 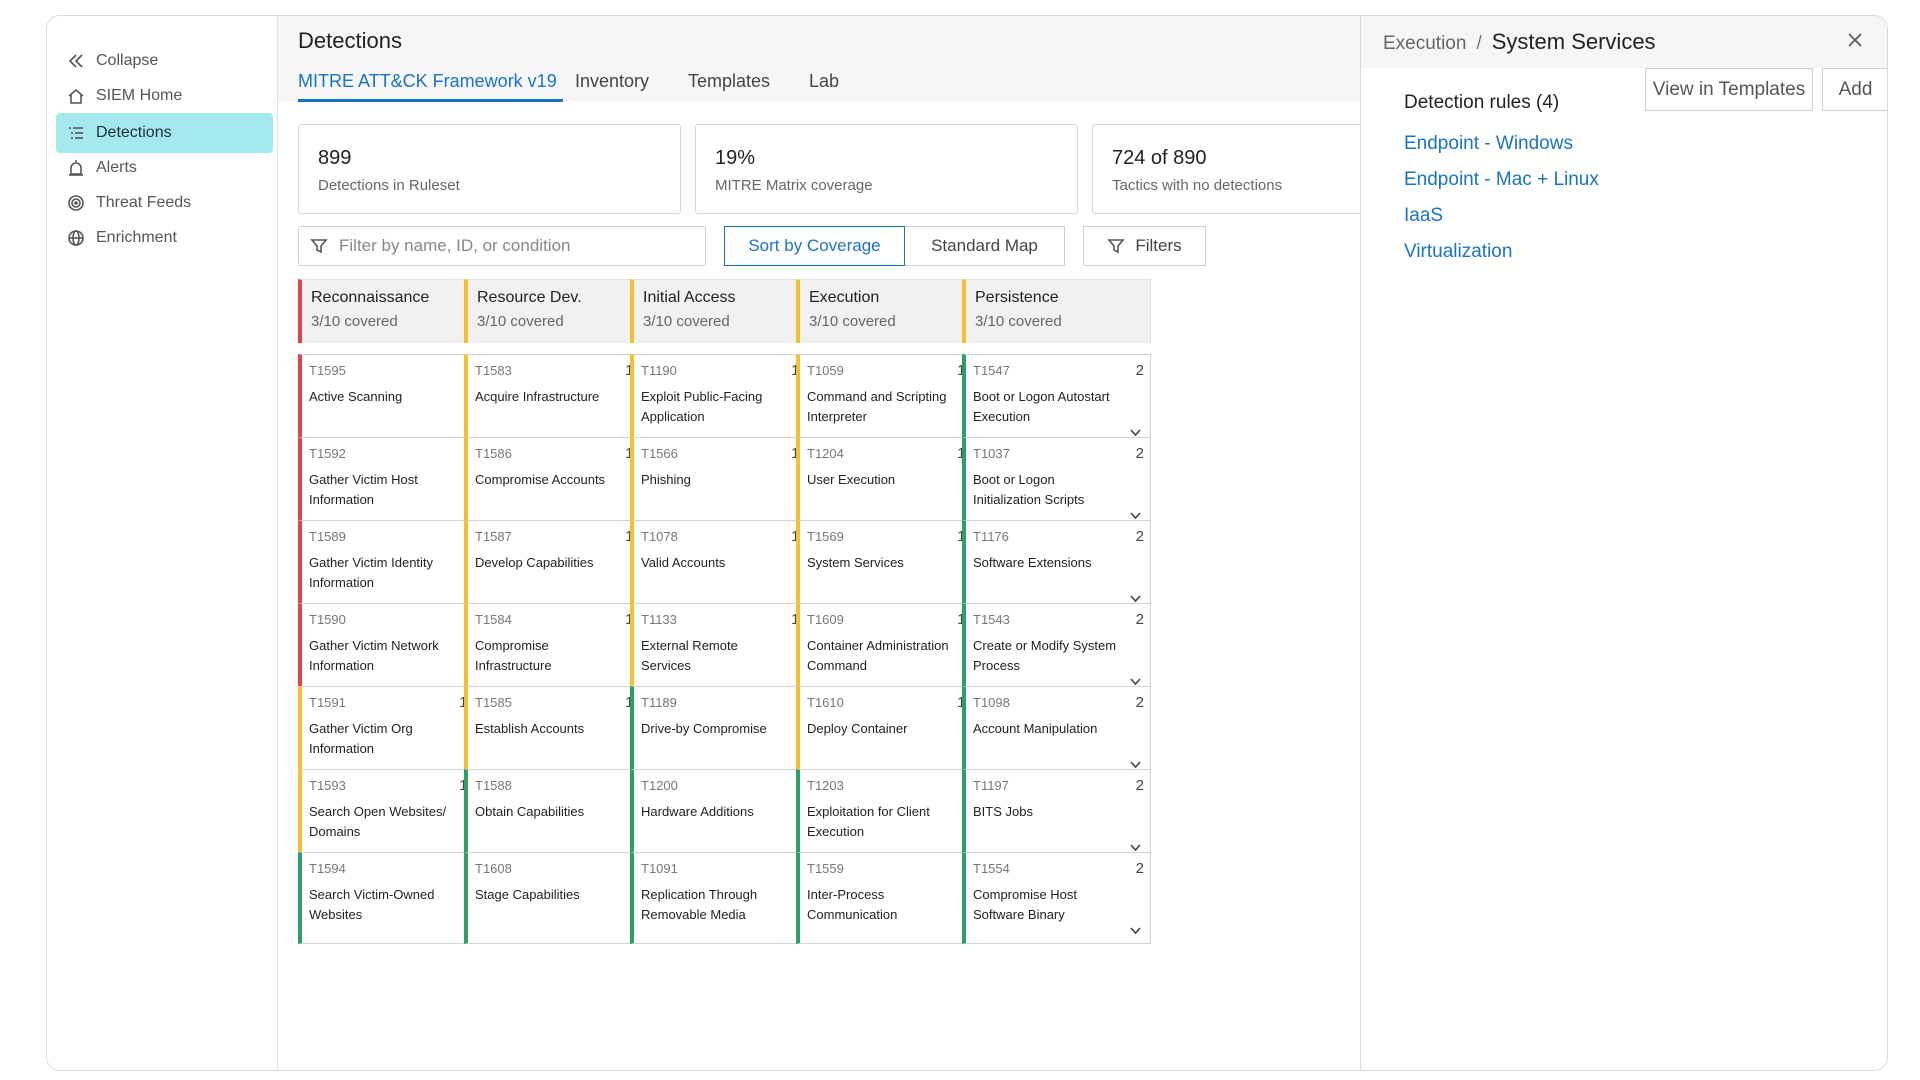 What do you see at coordinates (374, 655) in the screenshot?
I see `technique-name: Gather Victim Network Information` at bounding box center [374, 655].